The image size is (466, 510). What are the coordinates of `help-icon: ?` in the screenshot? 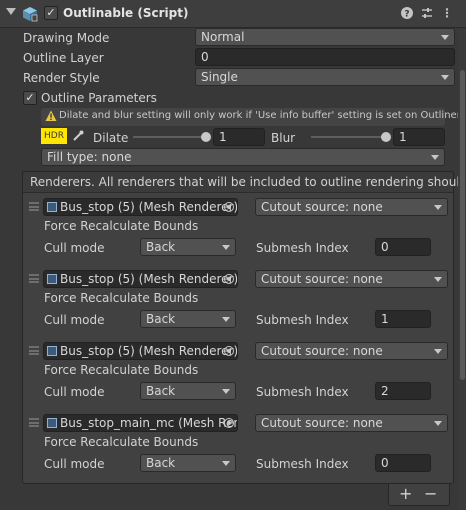 It's located at (407, 13).